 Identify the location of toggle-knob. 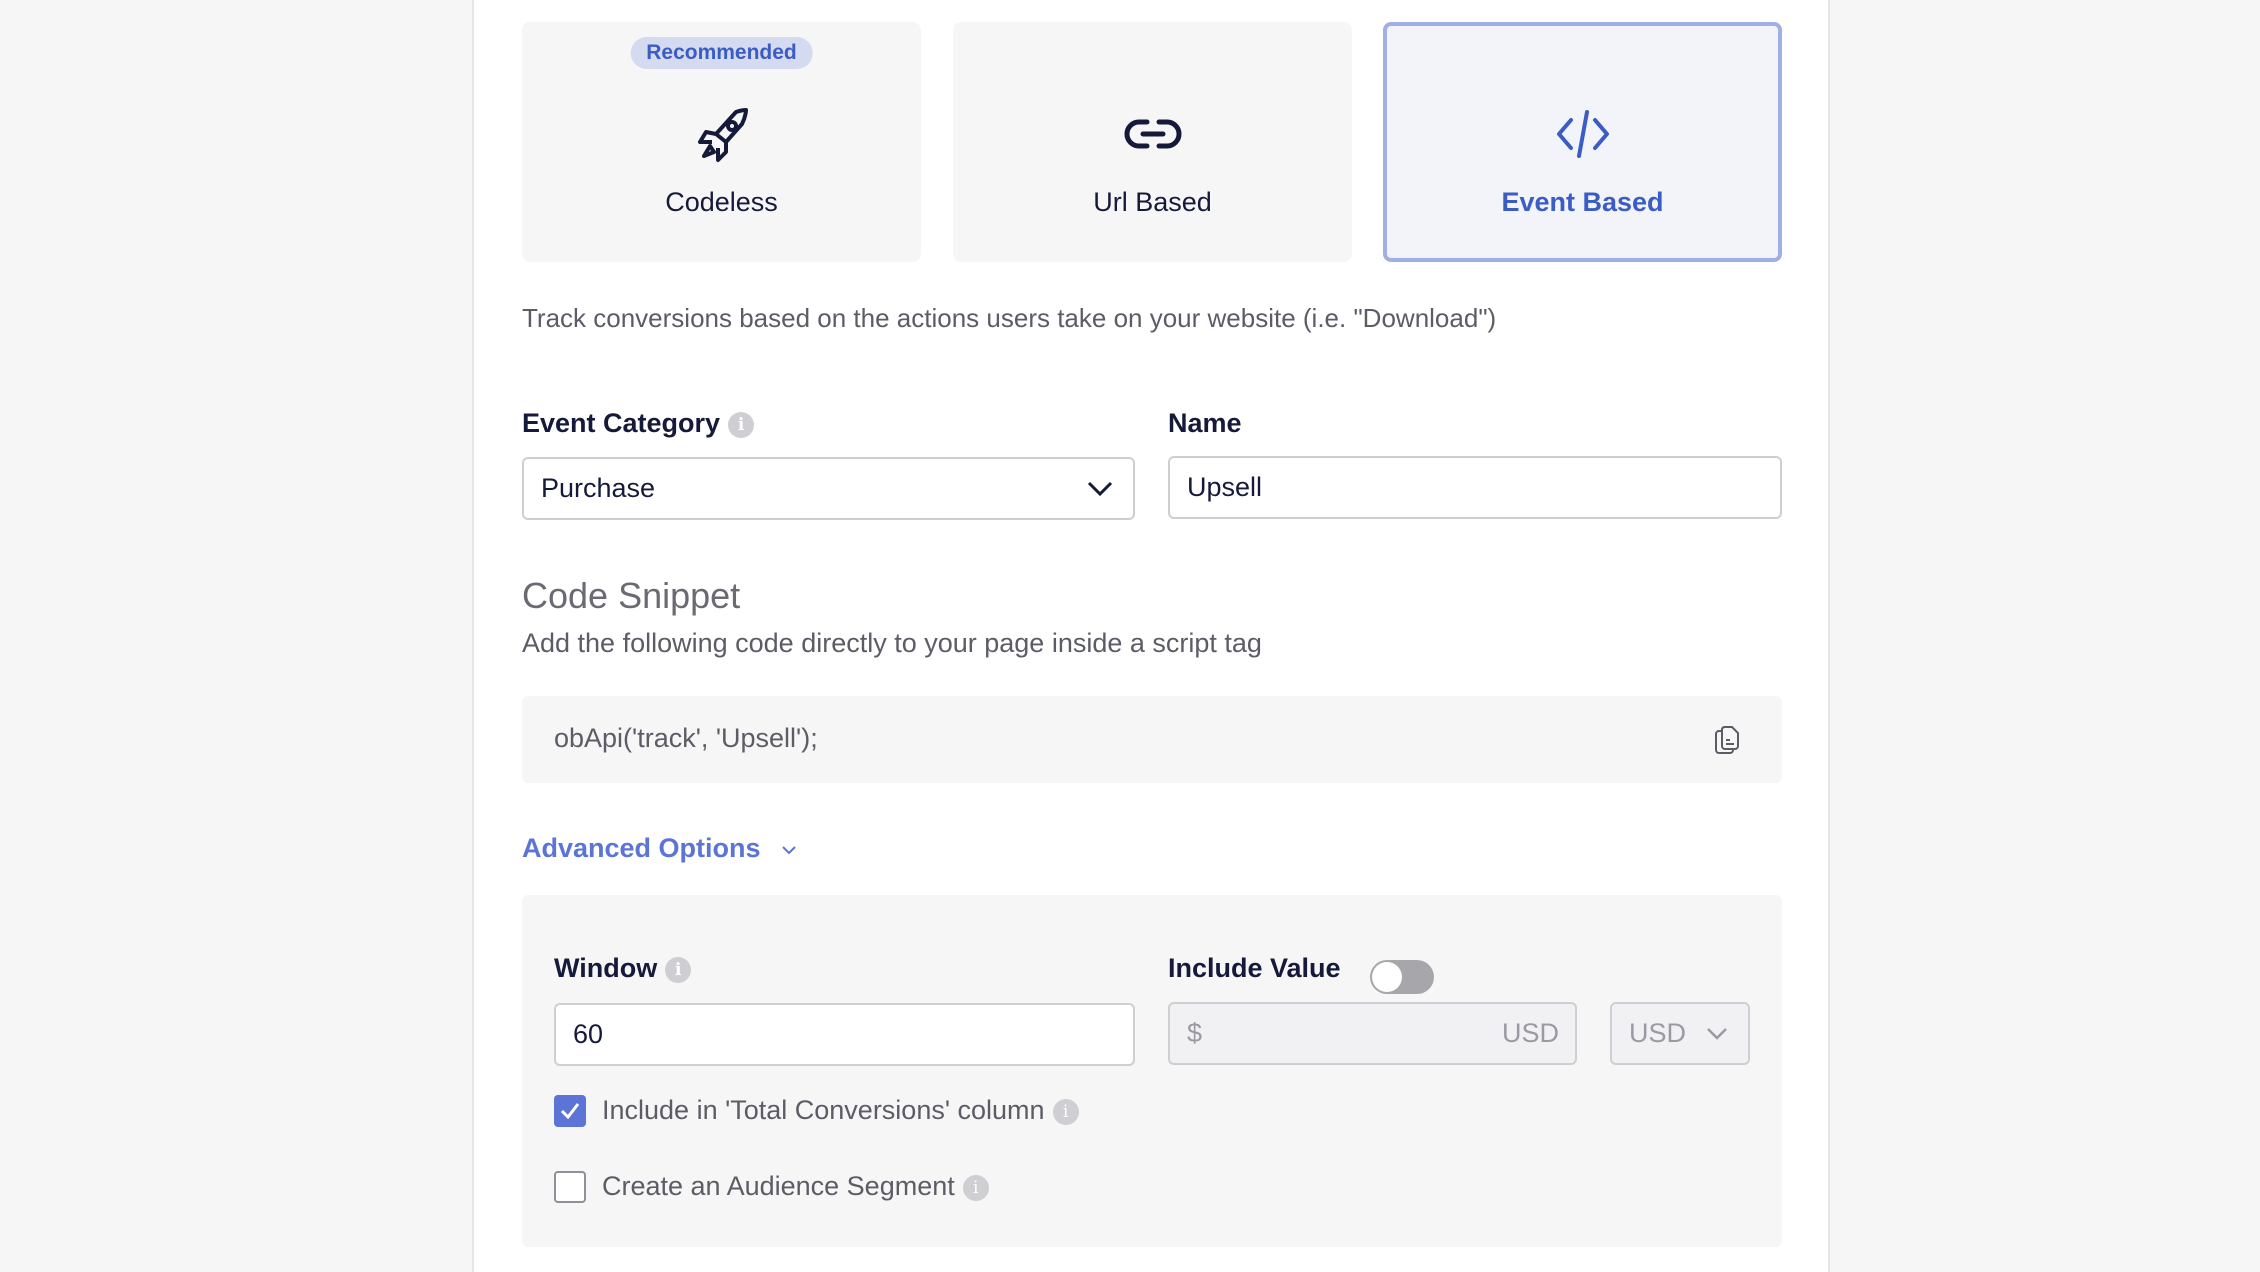
(1387, 977).